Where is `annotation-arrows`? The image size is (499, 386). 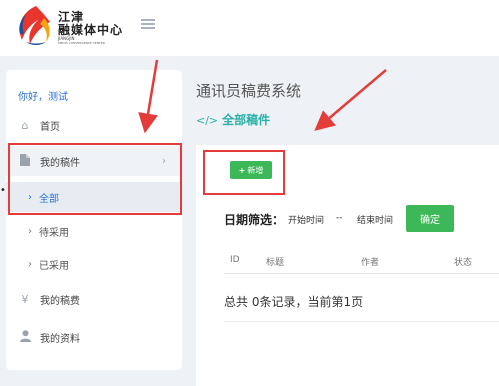 annotation-arrows is located at coordinates (262, 96).